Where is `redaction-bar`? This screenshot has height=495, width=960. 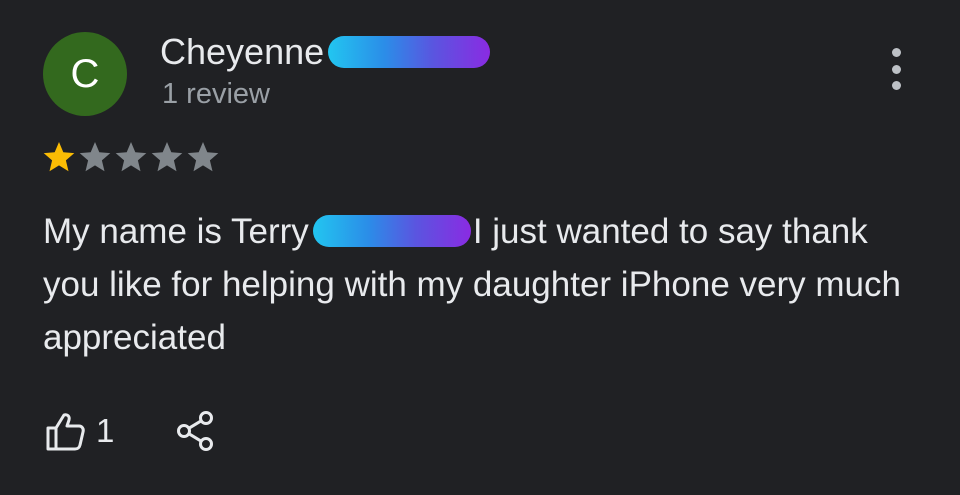 redaction-bar is located at coordinates (409, 52).